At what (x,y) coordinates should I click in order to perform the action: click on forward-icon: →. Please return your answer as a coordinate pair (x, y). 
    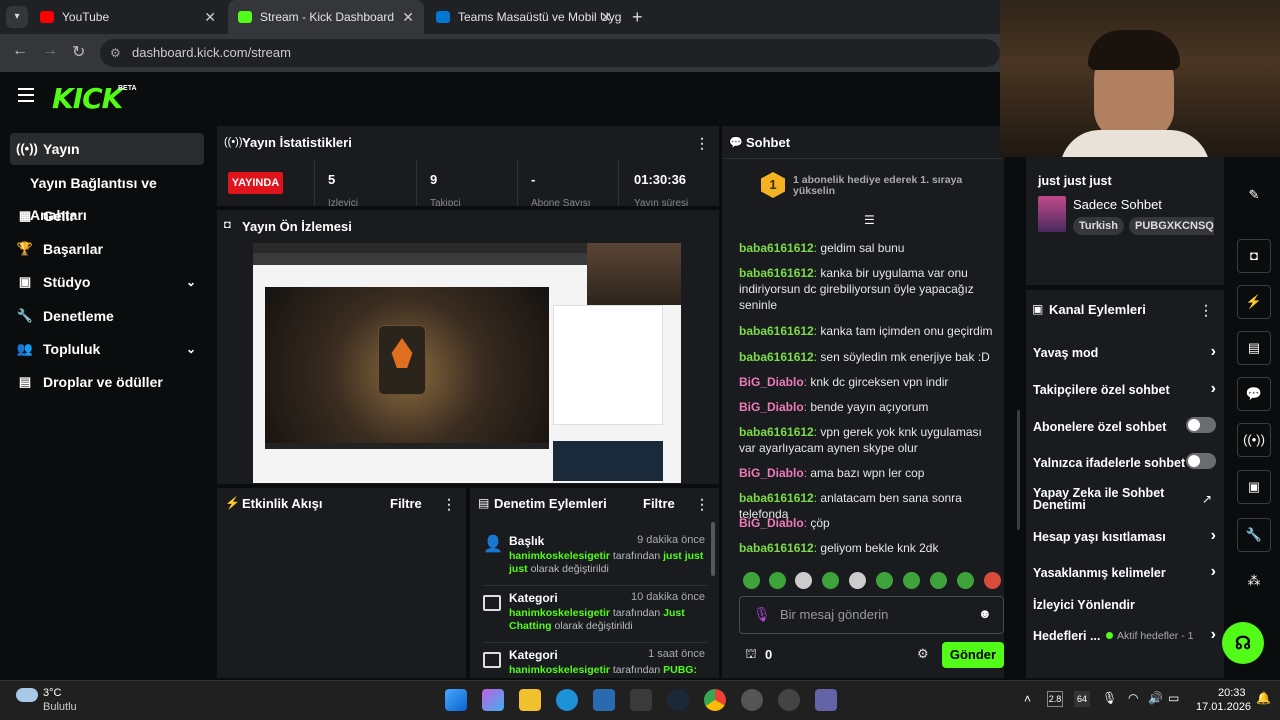
    Looking at the image, I should click on (50, 51).